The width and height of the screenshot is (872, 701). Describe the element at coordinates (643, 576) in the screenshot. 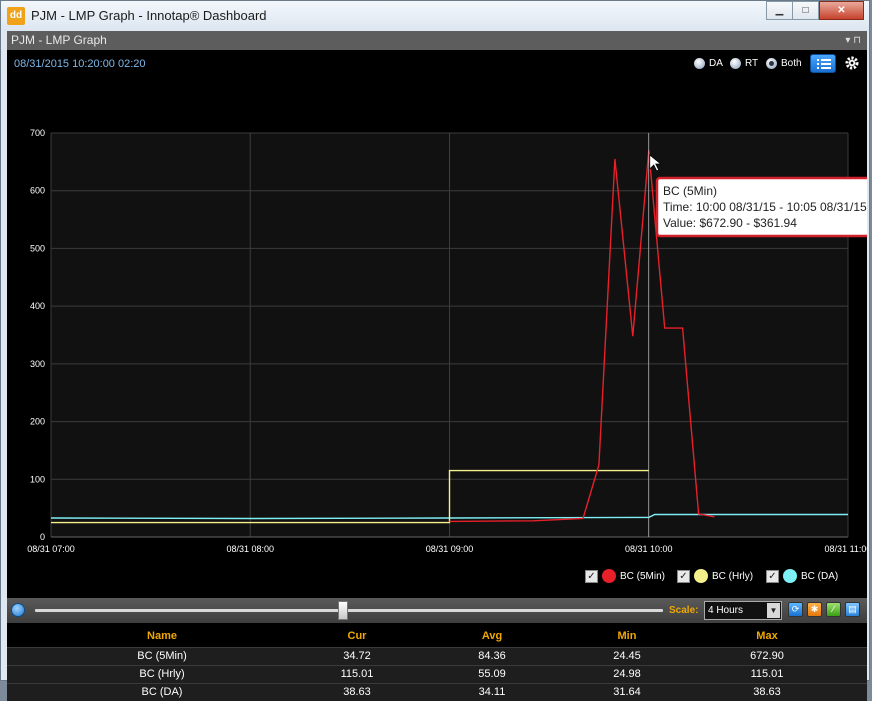

I see `legend-5min-label: BC (5Min)` at that location.